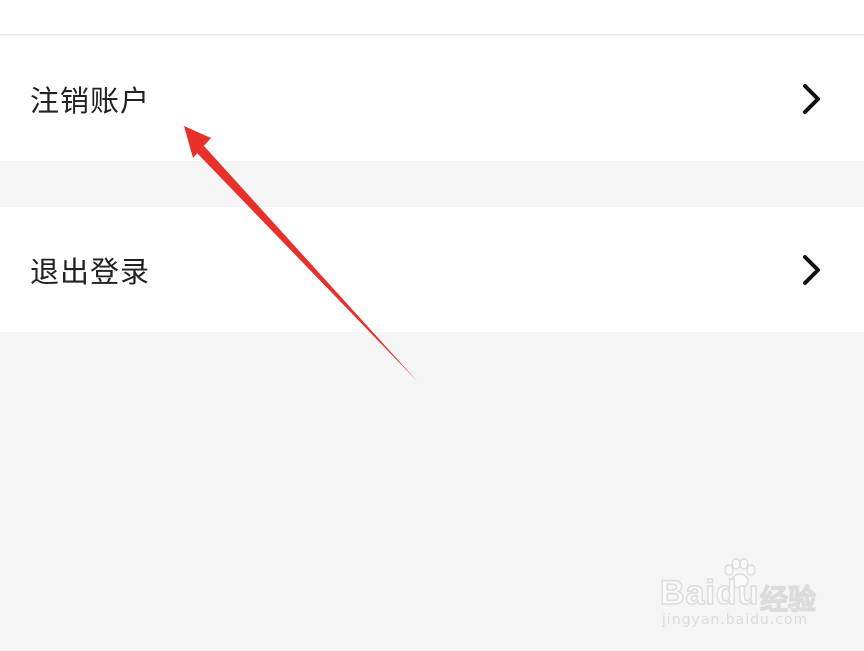 The image size is (864, 651). Describe the element at coordinates (90, 271) in the screenshot. I see `logout-label: 退出登录` at that location.